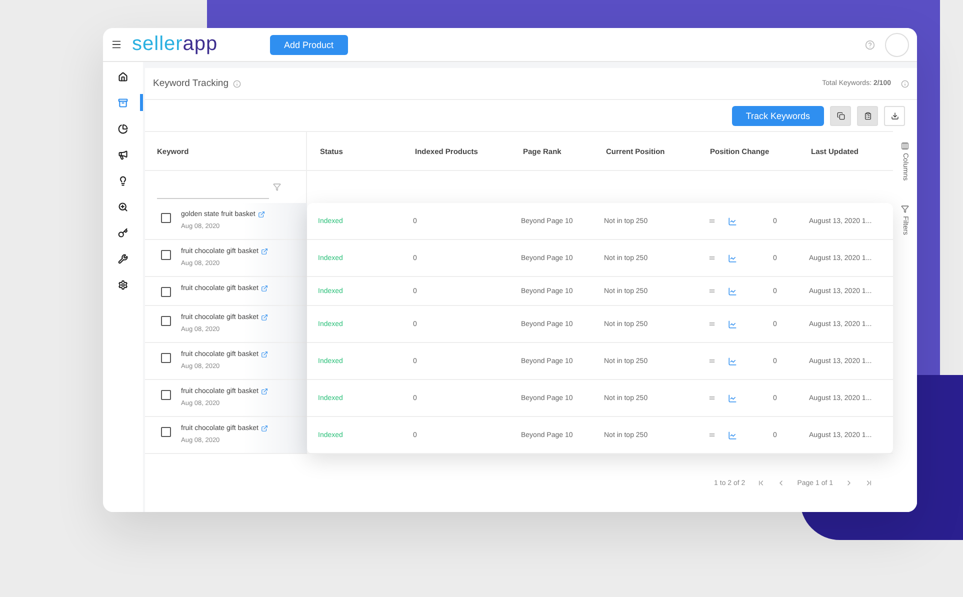 The height and width of the screenshot is (597, 963). I want to click on clipboard-button, so click(867, 116).